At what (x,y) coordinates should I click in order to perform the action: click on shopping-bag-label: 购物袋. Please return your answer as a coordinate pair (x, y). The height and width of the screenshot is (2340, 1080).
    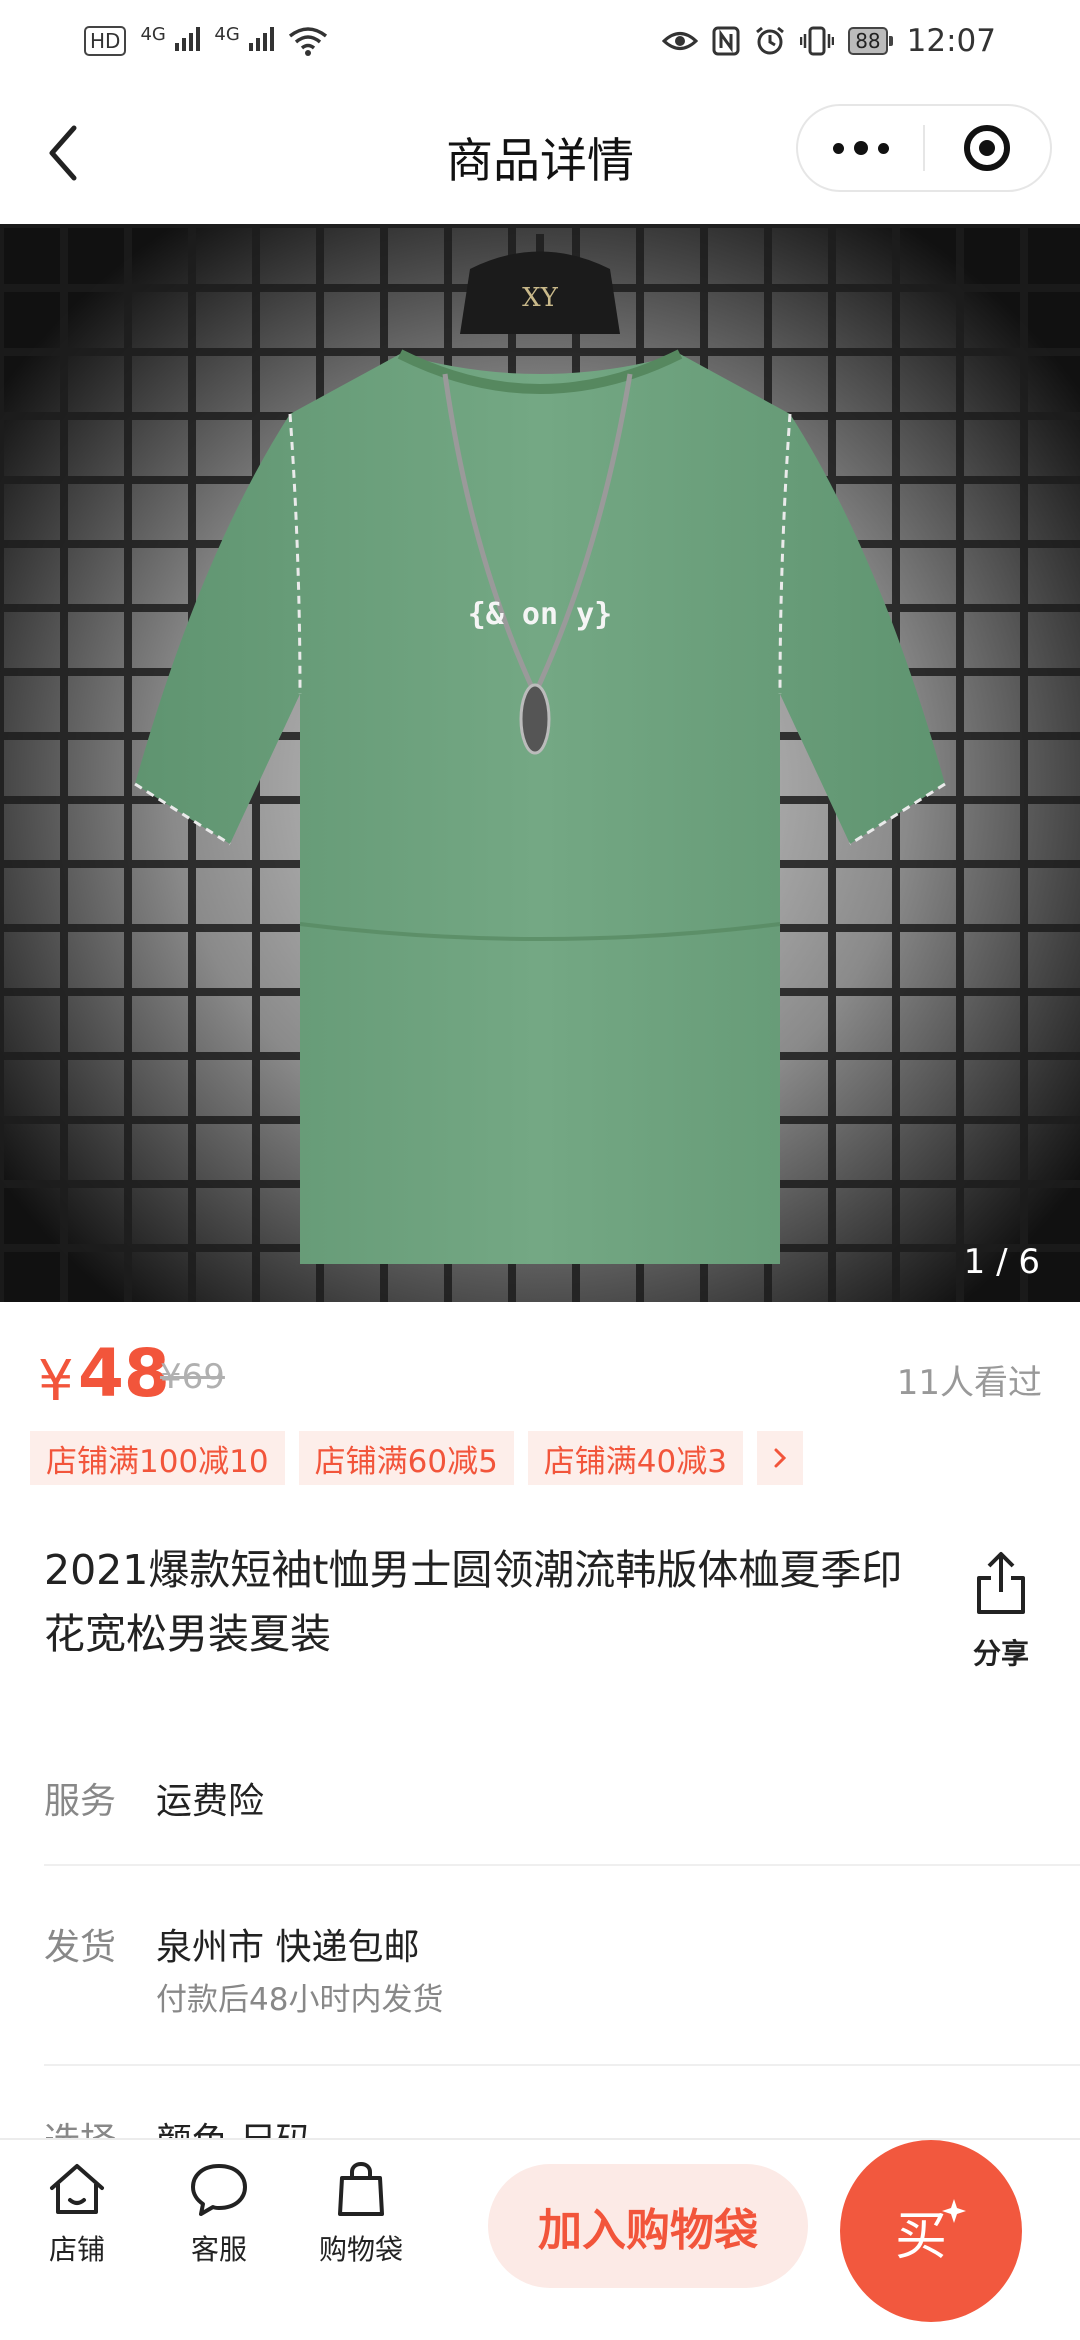
    Looking at the image, I should click on (360, 2249).